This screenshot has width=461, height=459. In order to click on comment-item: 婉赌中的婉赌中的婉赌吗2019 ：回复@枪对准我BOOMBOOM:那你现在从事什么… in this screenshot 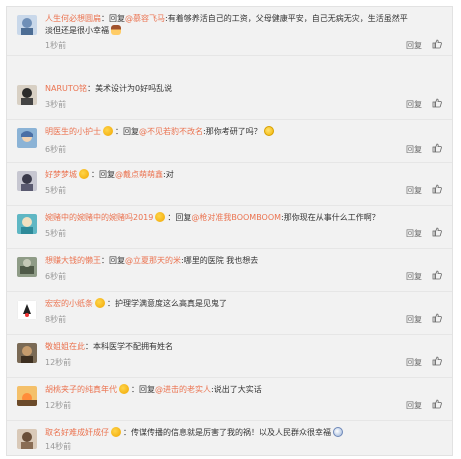, I will do `click(229, 227)`.